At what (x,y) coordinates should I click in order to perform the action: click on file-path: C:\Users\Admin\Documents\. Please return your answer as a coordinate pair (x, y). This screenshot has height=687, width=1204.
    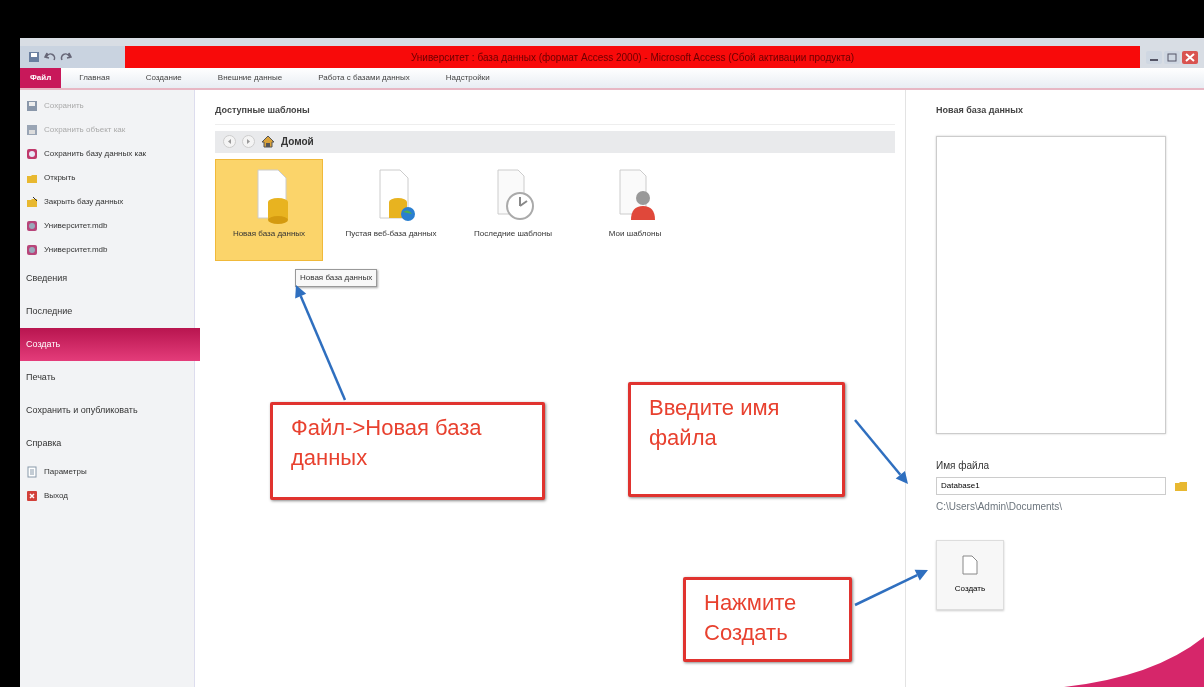
    Looking at the image, I should click on (1000, 506).